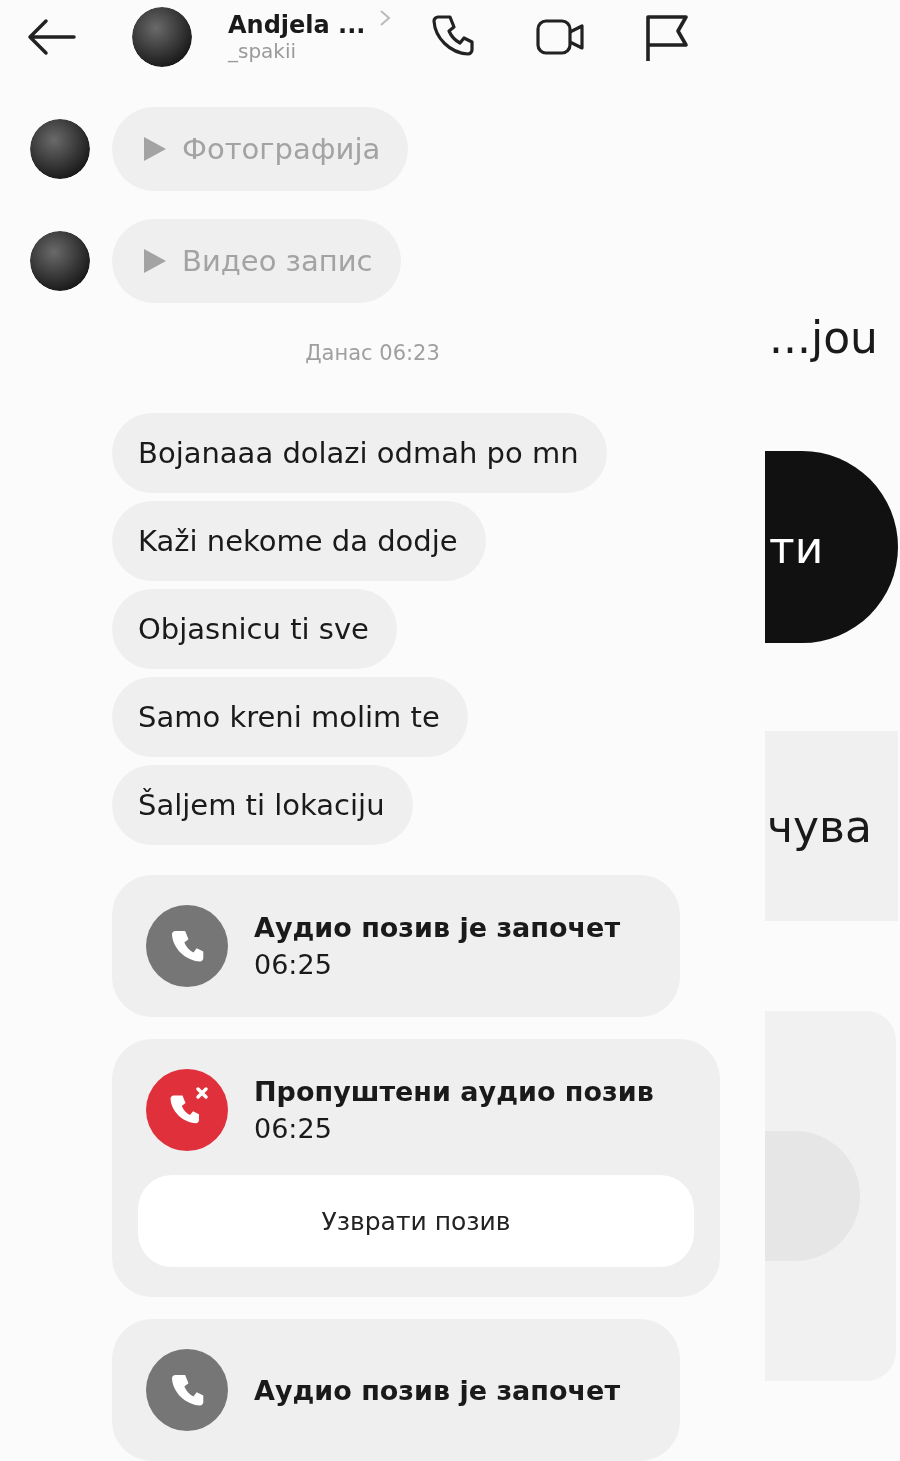  Describe the element at coordinates (254, 629) in the screenshot. I see `message-bubble: Objasnicu ti sve` at that location.